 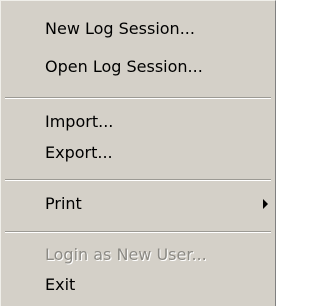 I want to click on menu-item-exit: Exit, so click(x=138, y=285).